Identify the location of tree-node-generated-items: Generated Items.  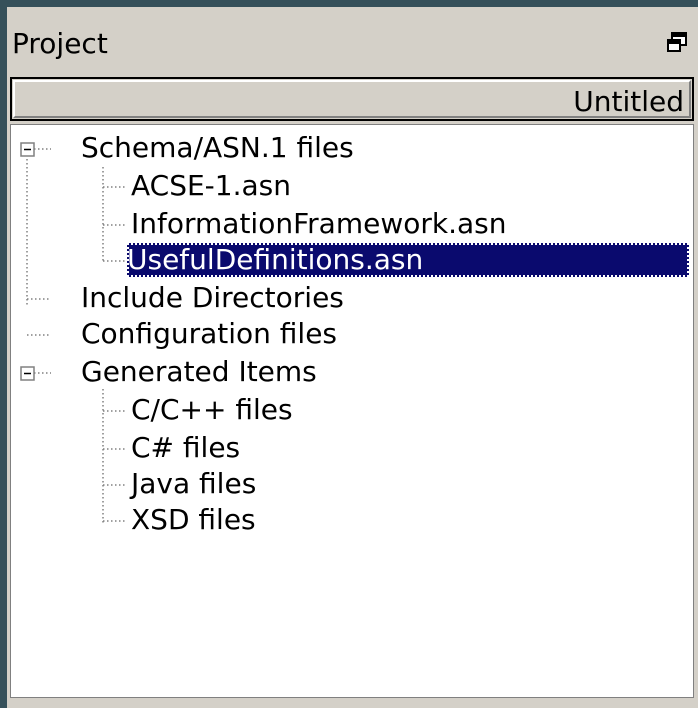
(199, 372).